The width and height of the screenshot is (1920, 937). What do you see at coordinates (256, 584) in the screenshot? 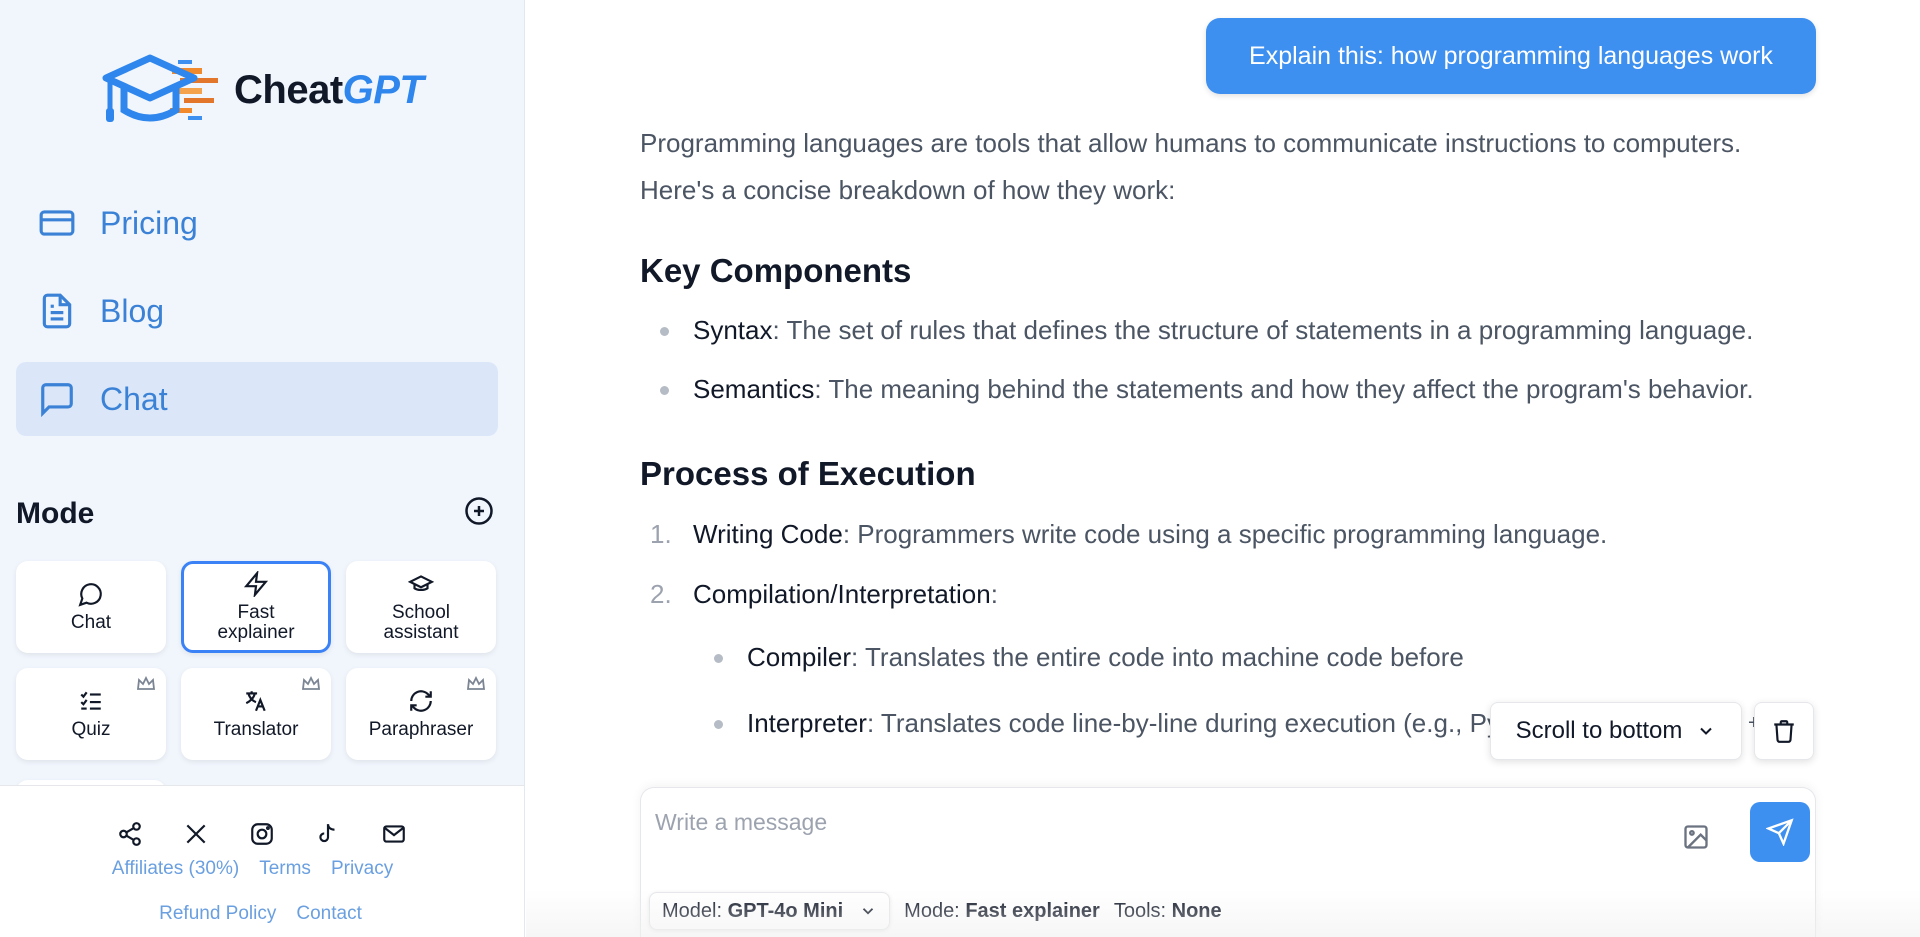
I see `lightning-icon` at bounding box center [256, 584].